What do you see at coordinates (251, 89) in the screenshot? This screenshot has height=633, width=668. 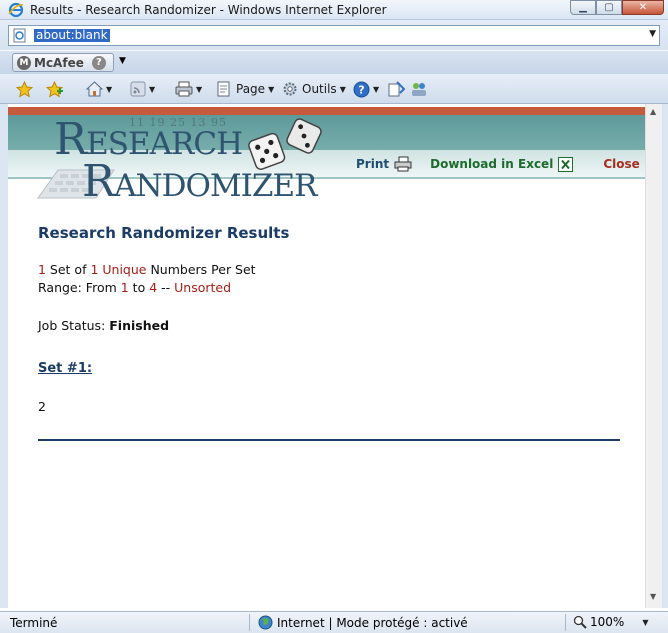 I see `page-menu-label: Page` at bounding box center [251, 89].